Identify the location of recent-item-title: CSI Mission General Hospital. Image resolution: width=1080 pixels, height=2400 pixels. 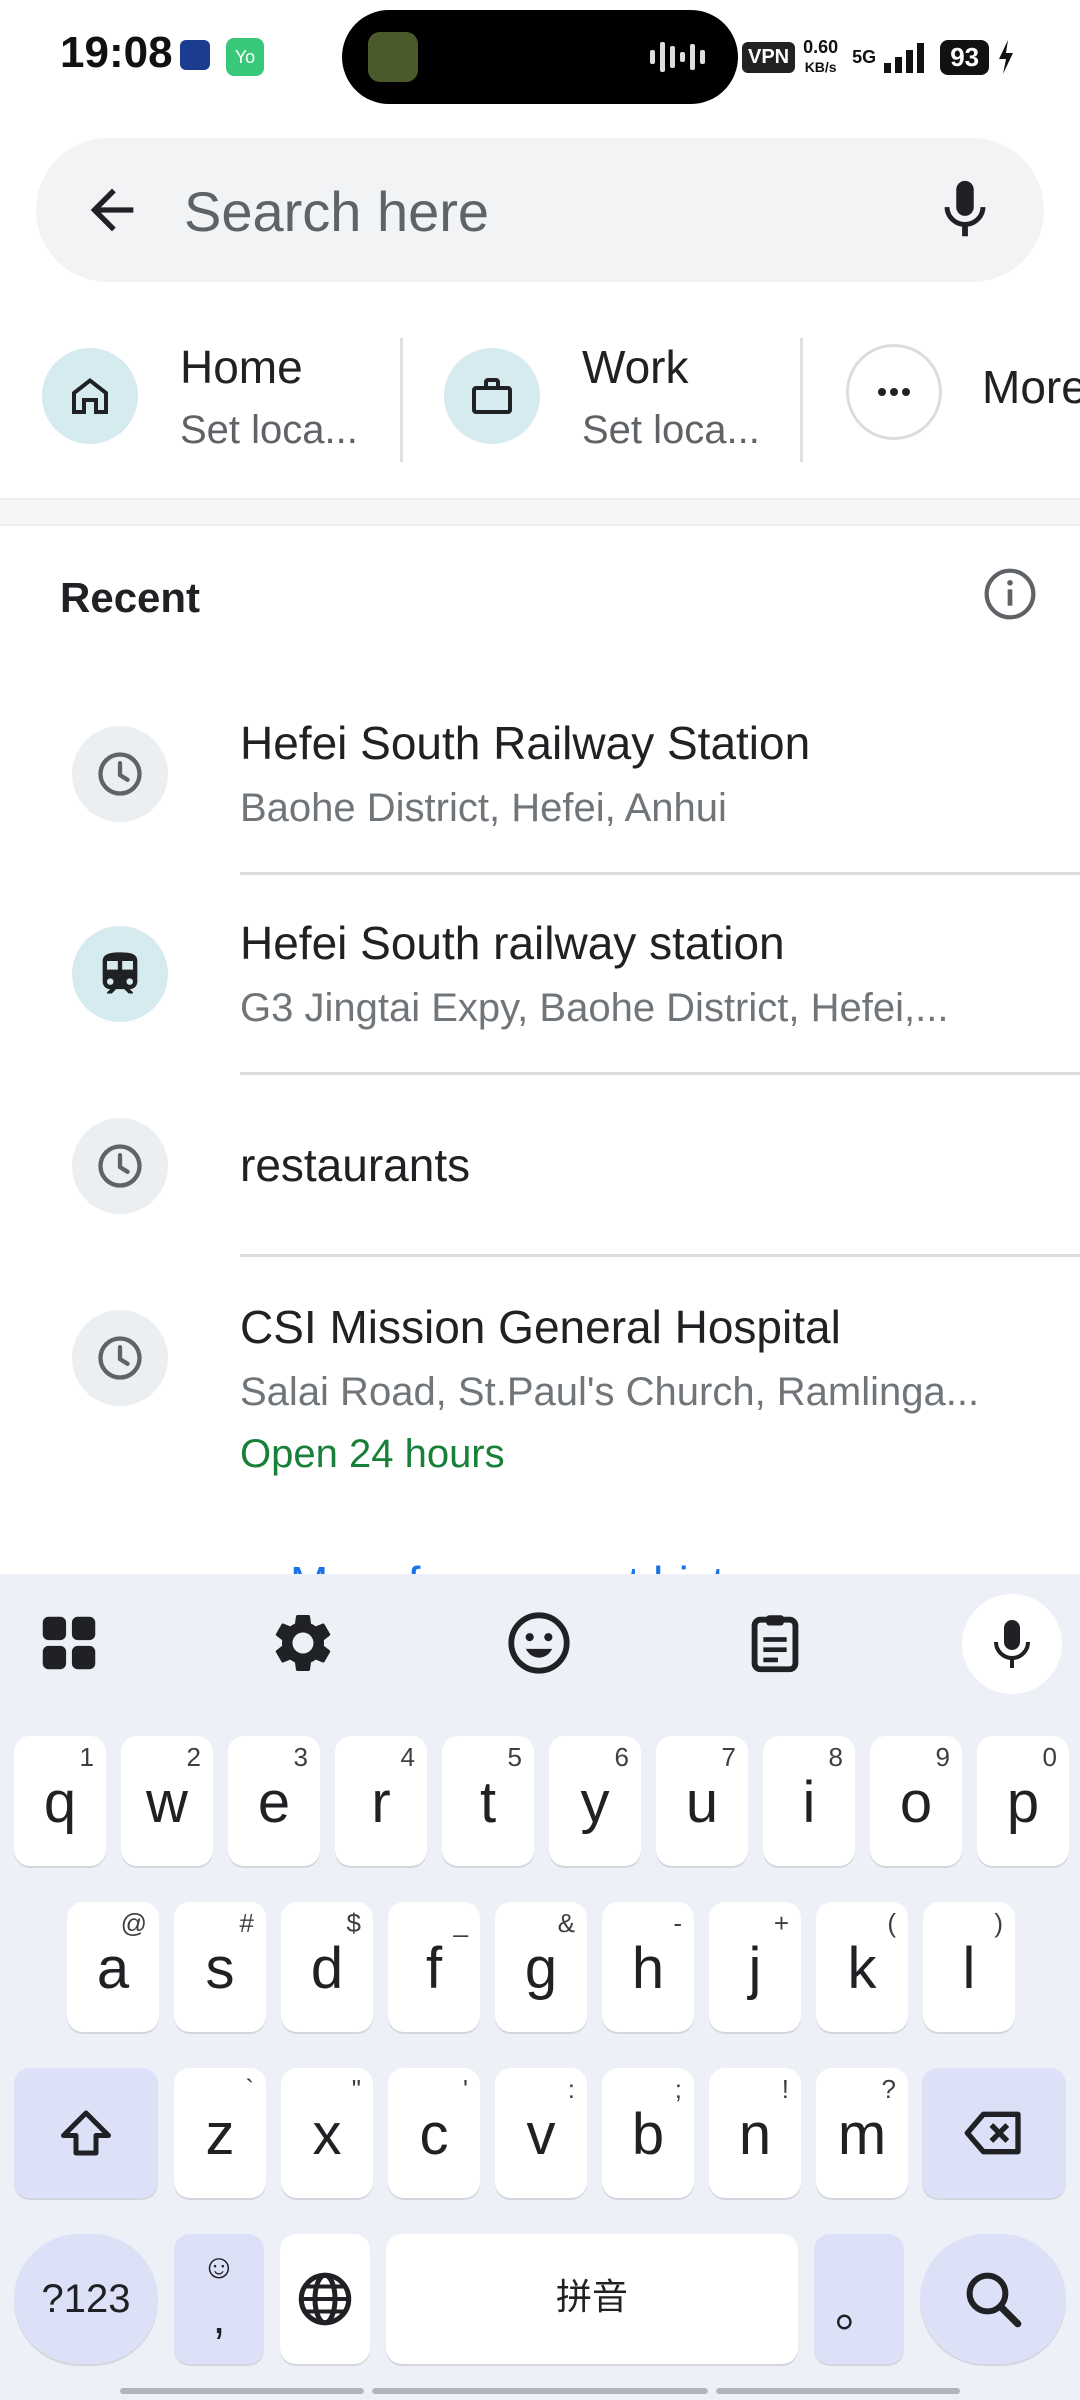
(540, 1327).